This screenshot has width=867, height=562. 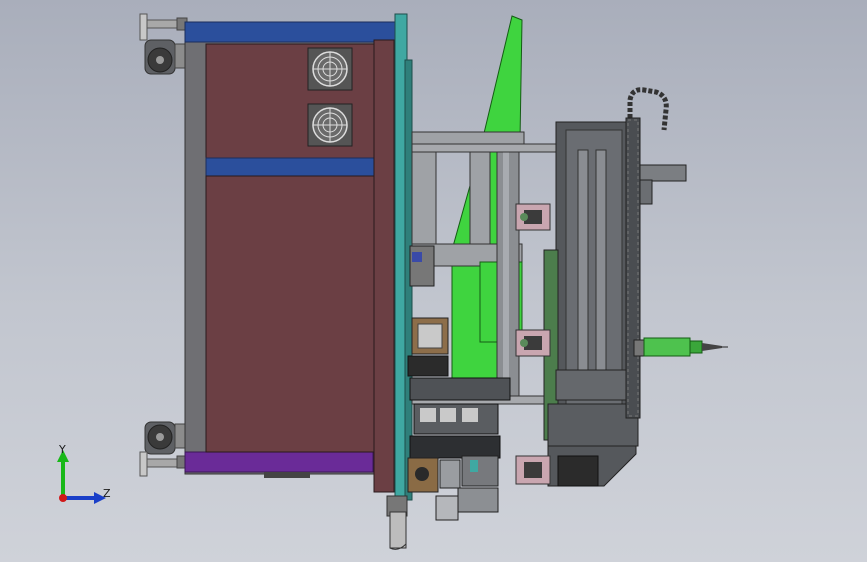 I want to click on triad-origin-icon, so click(x=63, y=498).